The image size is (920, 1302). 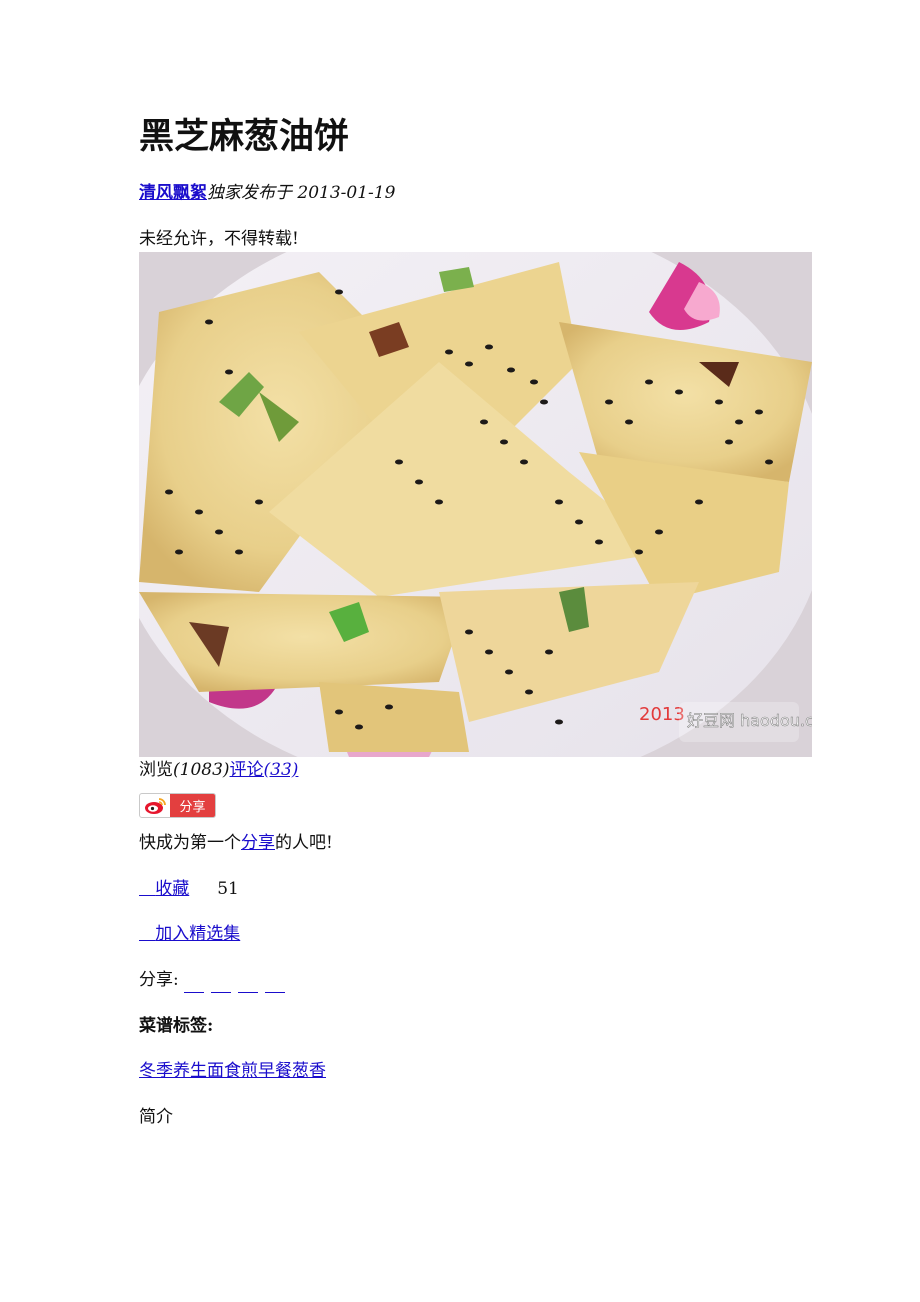 I want to click on tag-link: 早餐, so click(x=275, y=1071).